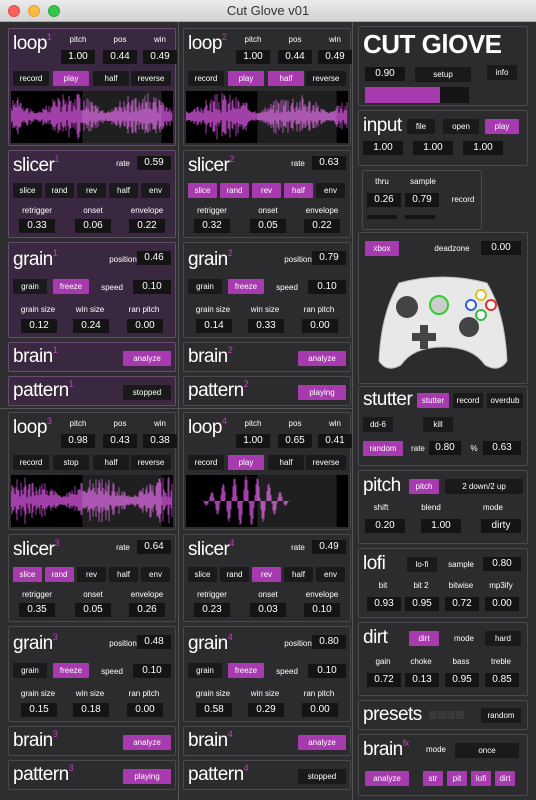 Image resolution: width=536 pixels, height=800 pixels. I want to click on position-value: 0.80, so click(329, 642).